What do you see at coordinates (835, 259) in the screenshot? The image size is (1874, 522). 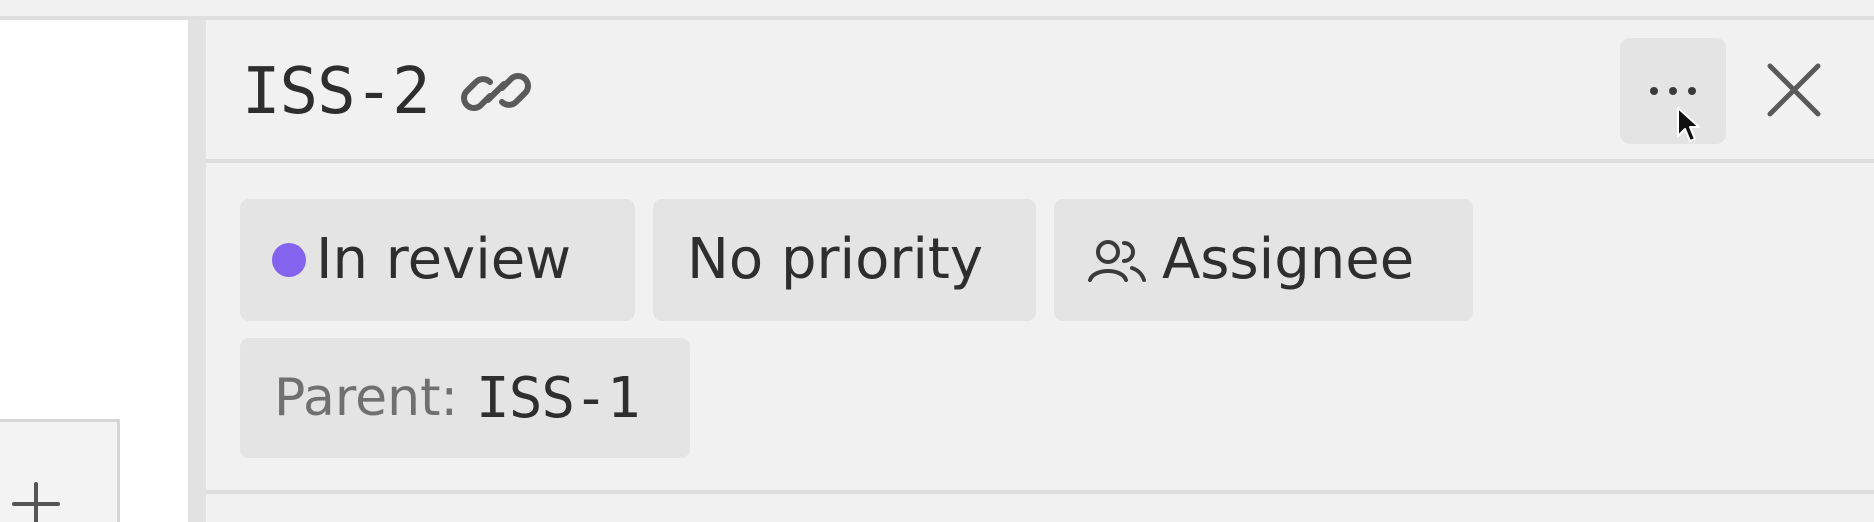 I see `priority-label: No priority` at bounding box center [835, 259].